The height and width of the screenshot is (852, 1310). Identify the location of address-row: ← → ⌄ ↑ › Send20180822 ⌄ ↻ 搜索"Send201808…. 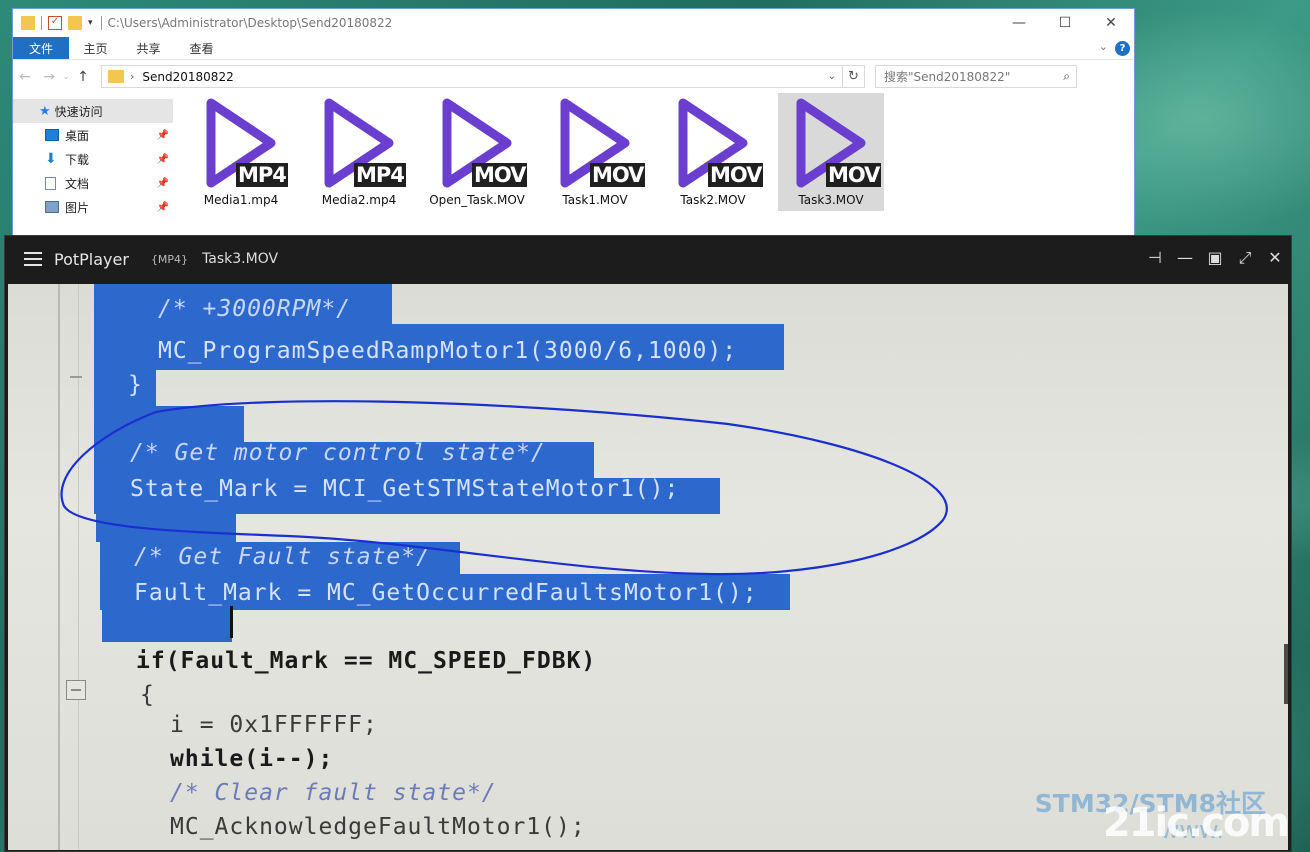
(573, 76).